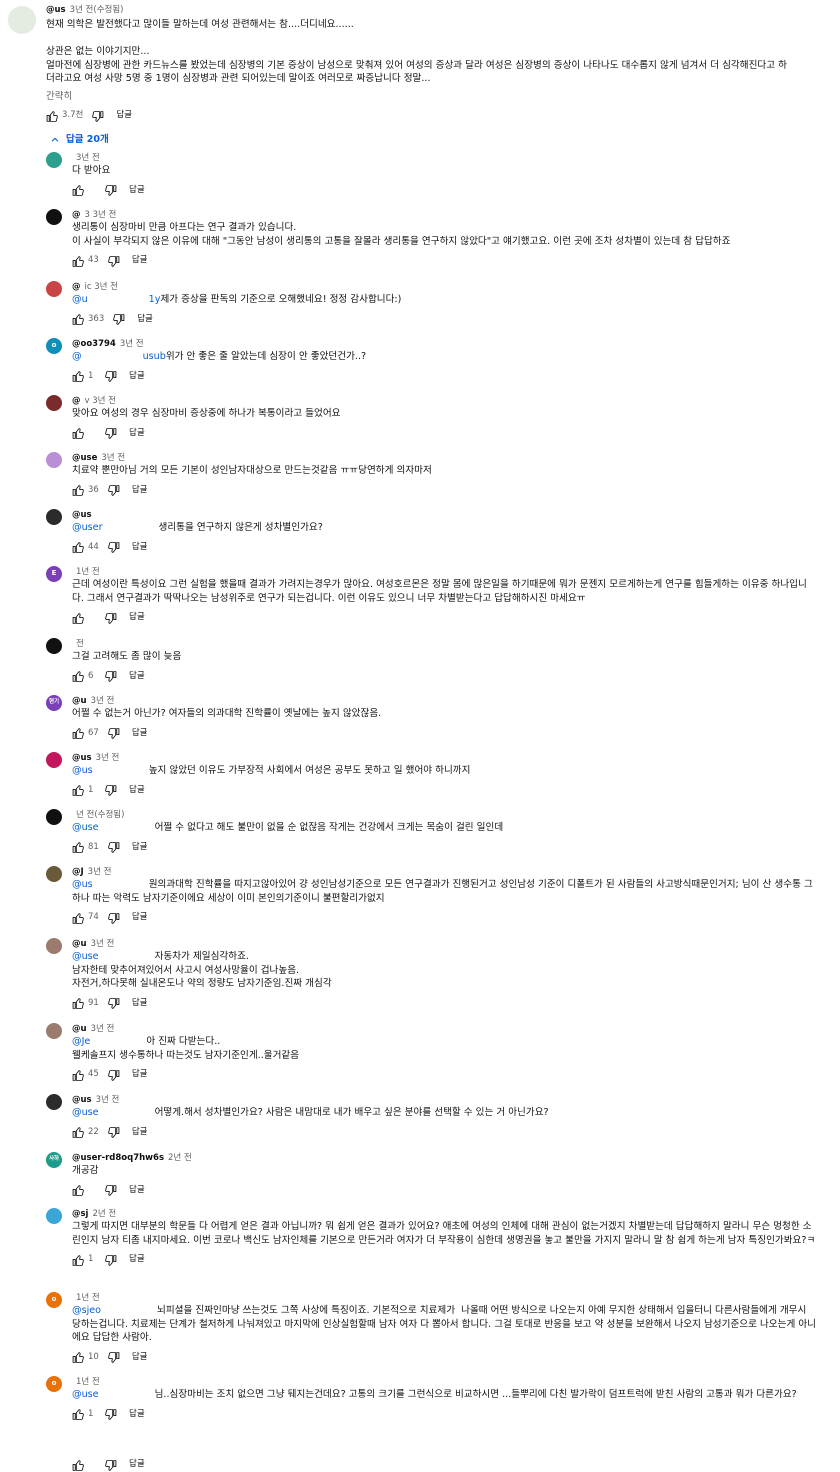 The width and height of the screenshot is (840, 1472). What do you see at coordinates (100, 815) in the screenshot?
I see `comment-time: 년 전(수정됨)` at bounding box center [100, 815].